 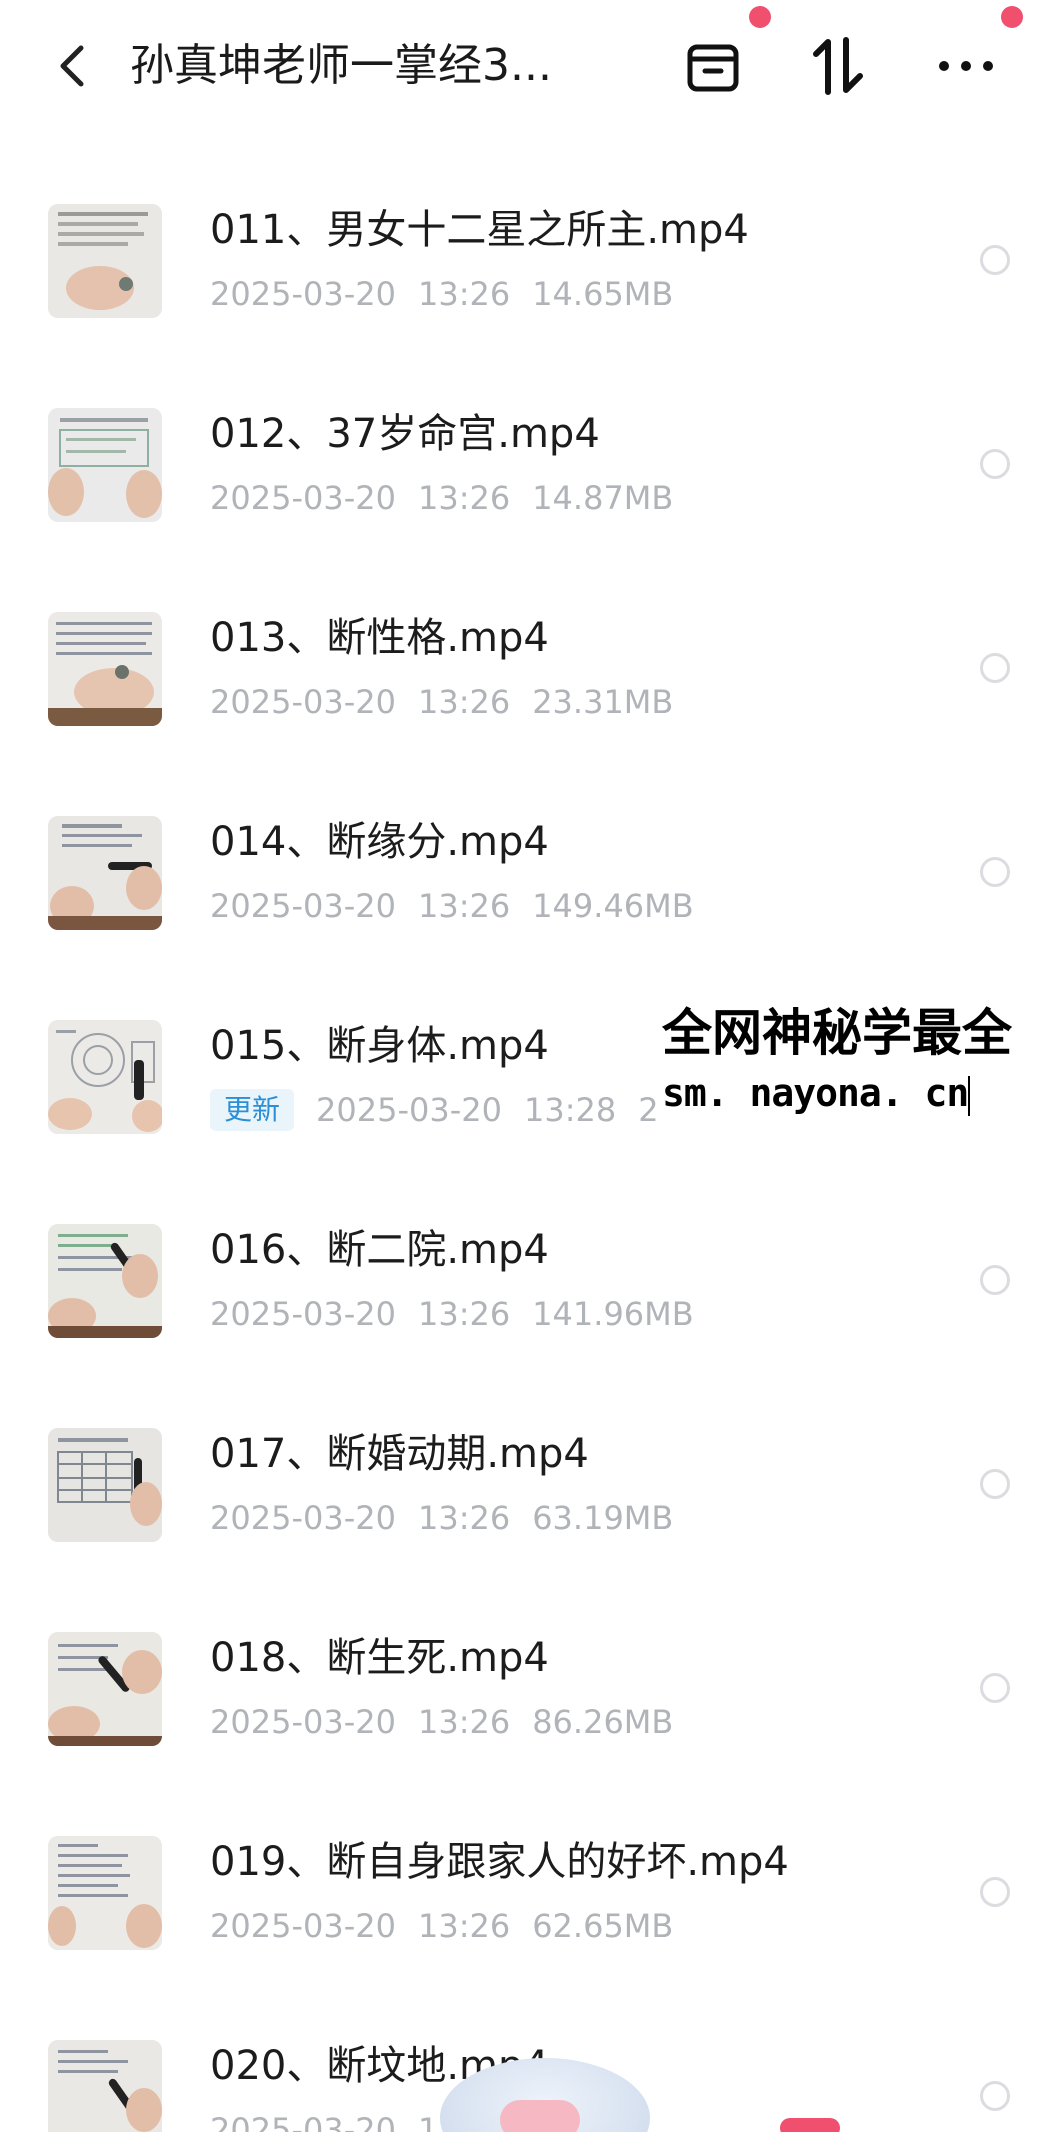 What do you see at coordinates (252, 1110) in the screenshot?
I see `update-badge: 更新` at bounding box center [252, 1110].